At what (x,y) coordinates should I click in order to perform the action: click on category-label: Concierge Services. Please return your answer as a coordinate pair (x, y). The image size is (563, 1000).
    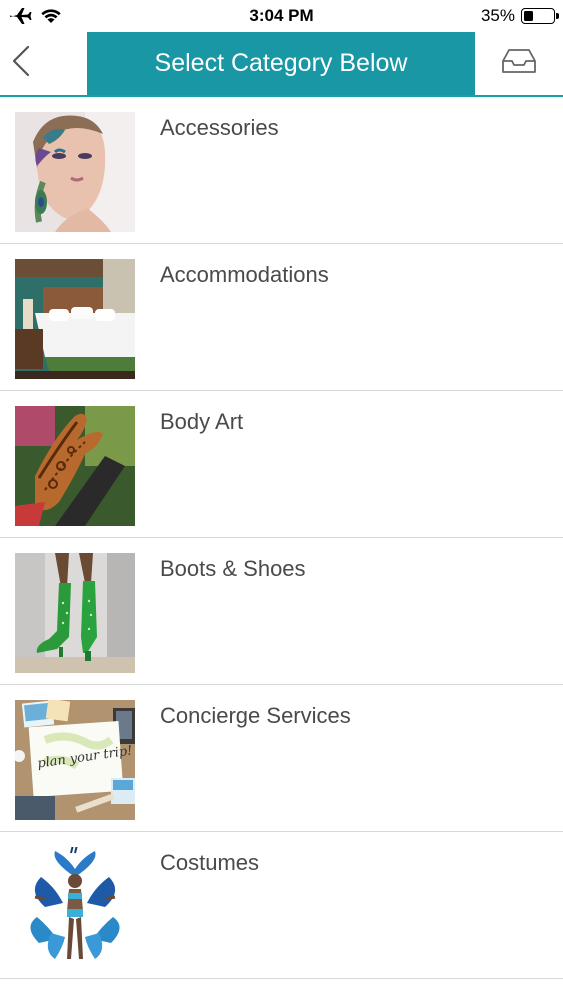
    Looking at the image, I should click on (255, 715).